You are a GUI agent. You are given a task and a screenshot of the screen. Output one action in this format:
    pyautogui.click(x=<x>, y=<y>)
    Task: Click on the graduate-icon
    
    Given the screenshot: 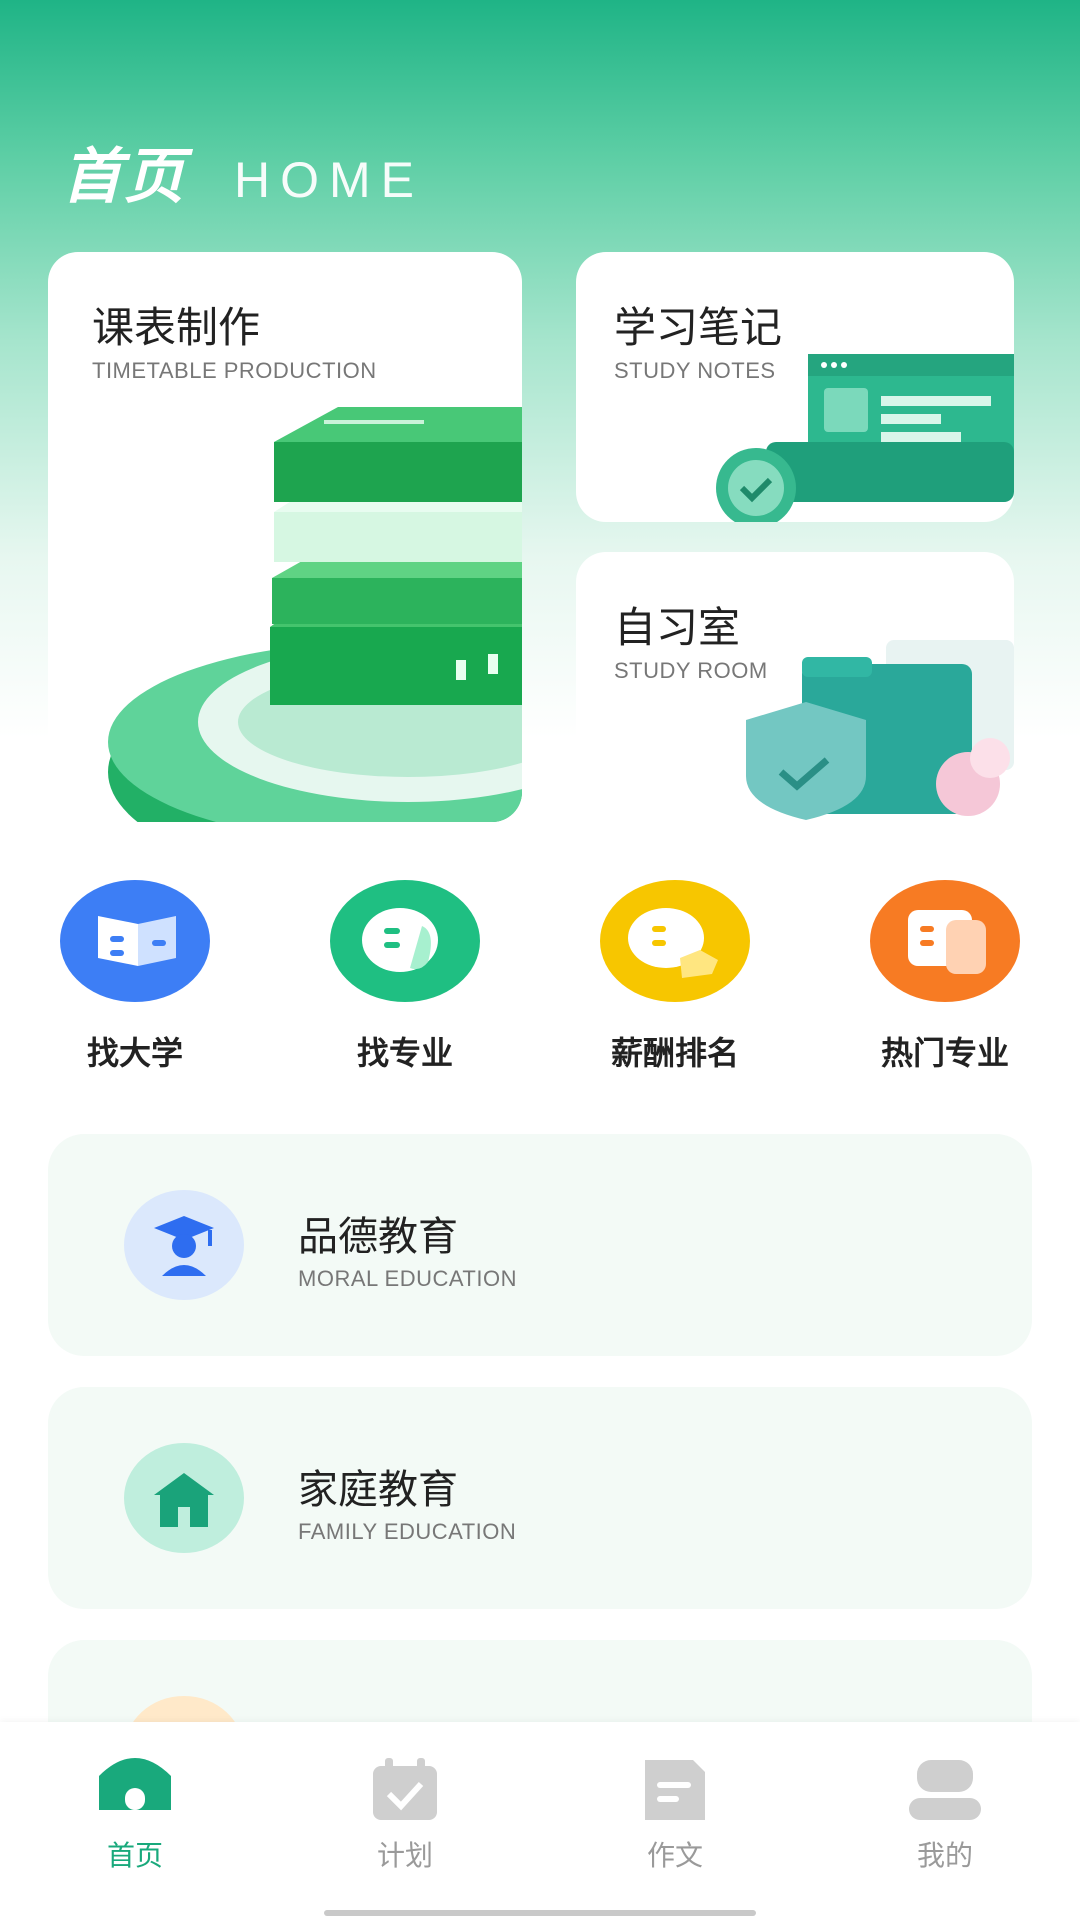 What is the action you would take?
    pyautogui.click(x=184, y=1245)
    